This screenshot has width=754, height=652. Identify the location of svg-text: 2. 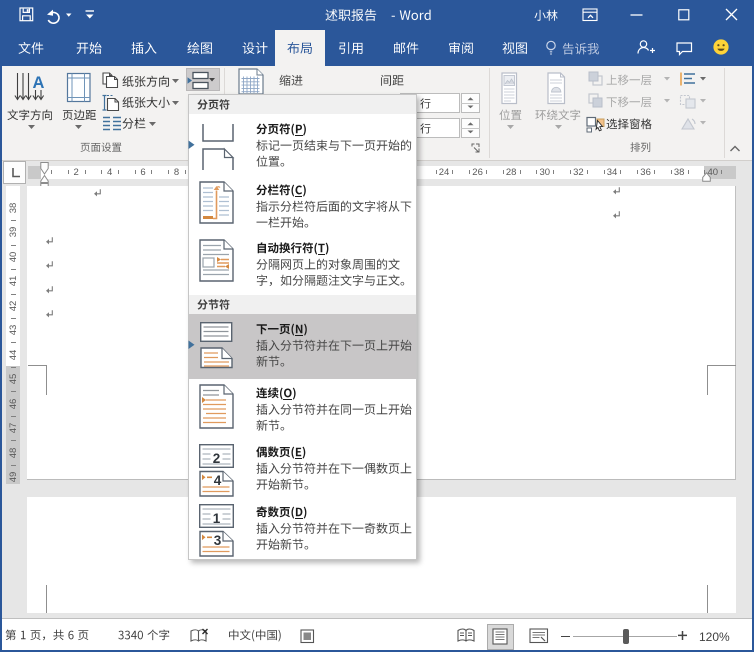
(217, 458).